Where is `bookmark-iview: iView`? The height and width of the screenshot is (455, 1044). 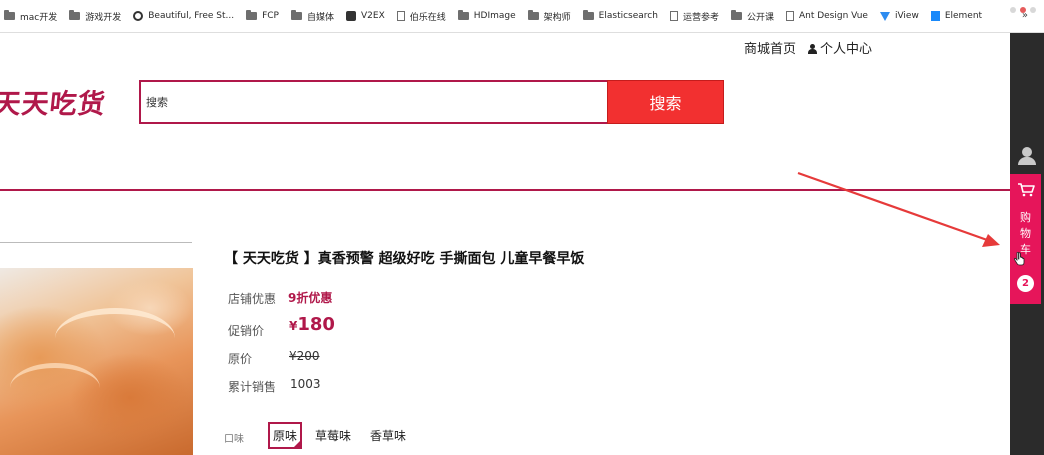
bookmark-iview: iView is located at coordinates (899, 16).